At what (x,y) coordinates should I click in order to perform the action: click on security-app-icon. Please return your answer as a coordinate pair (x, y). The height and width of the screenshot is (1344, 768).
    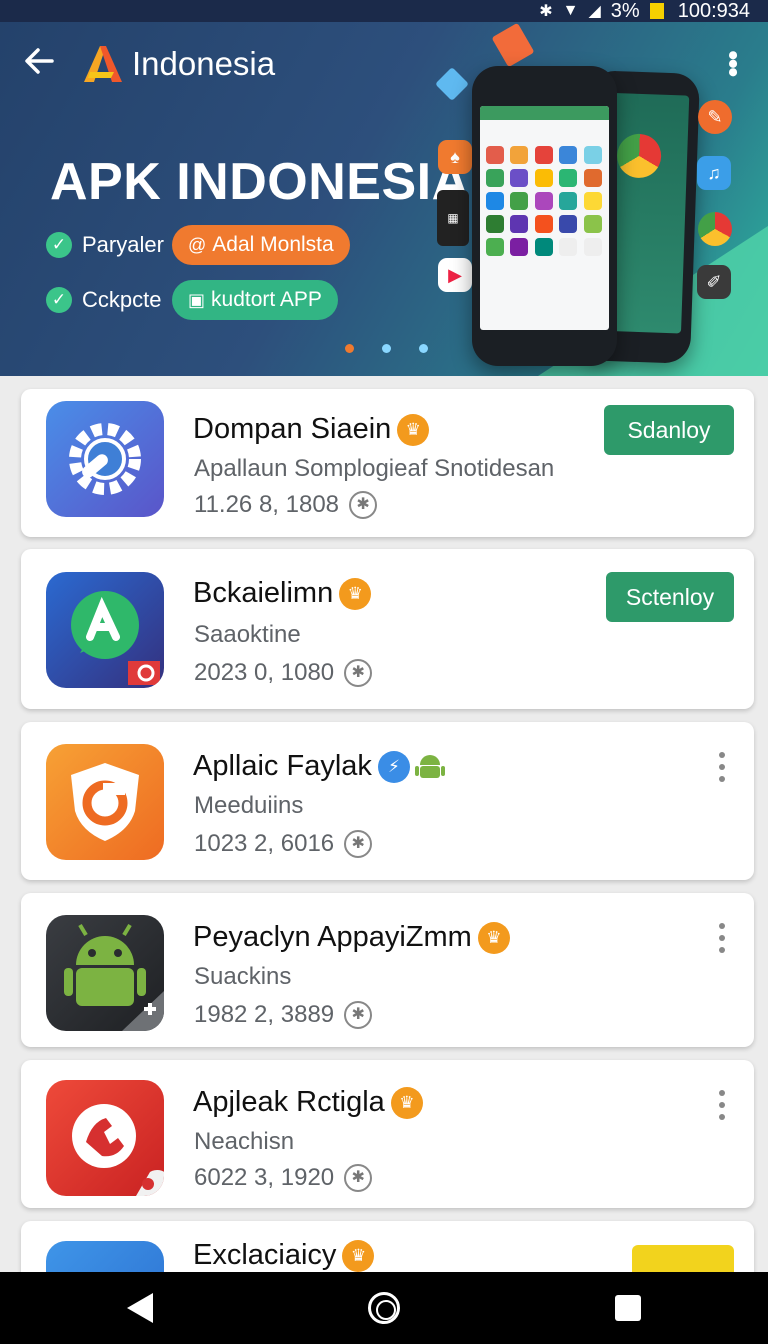
    Looking at the image, I should click on (105, 802).